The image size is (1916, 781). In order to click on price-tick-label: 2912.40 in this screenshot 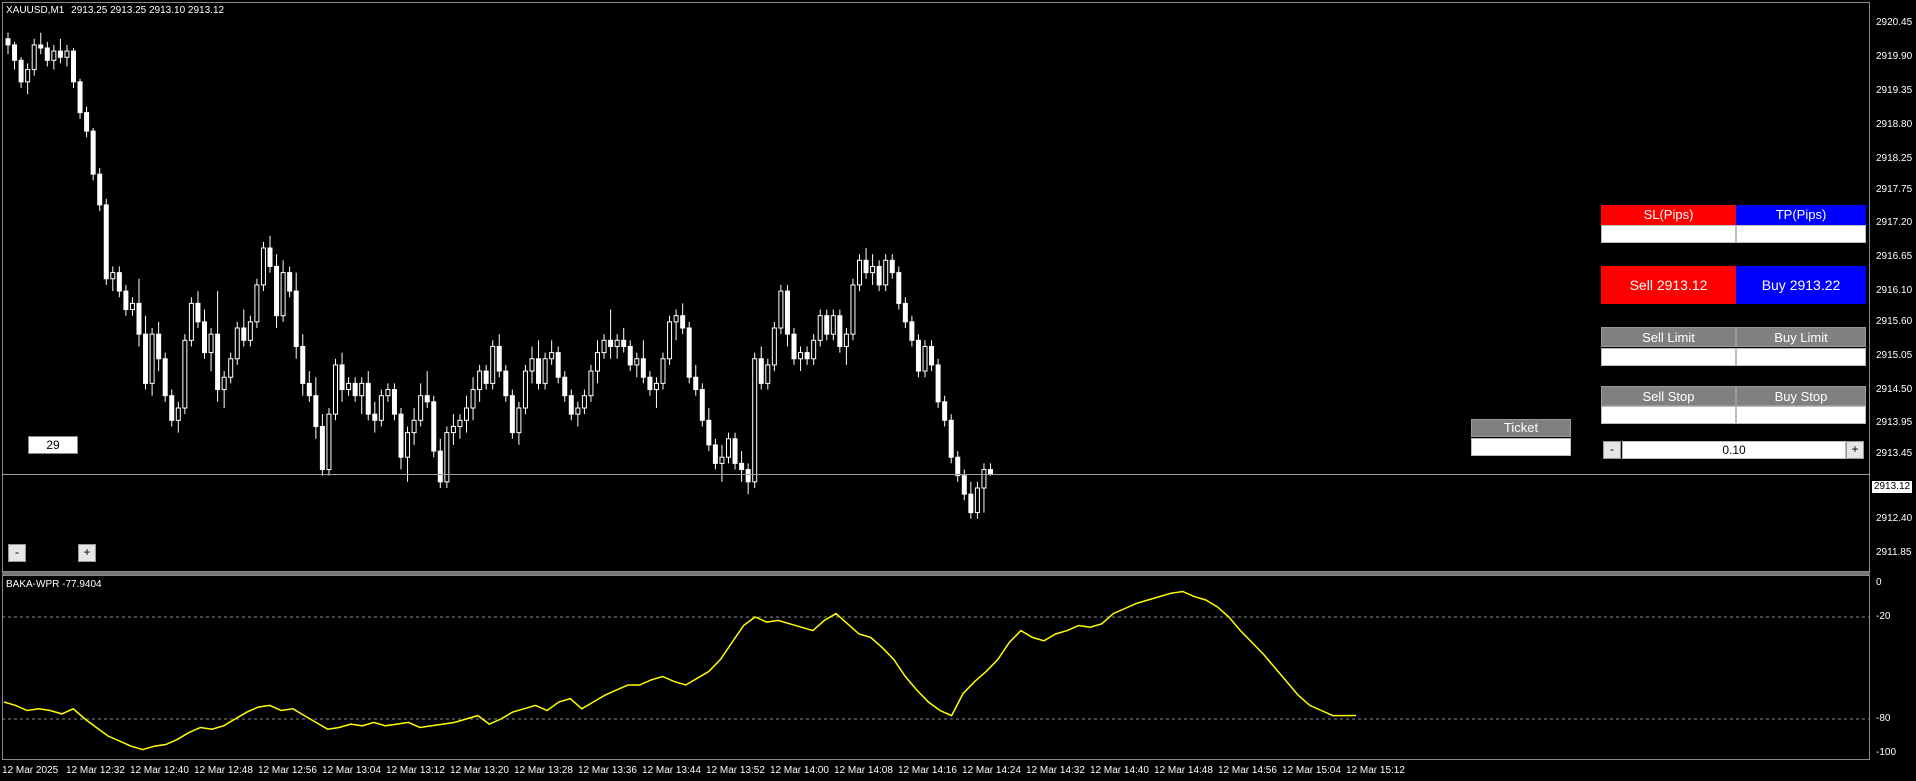, I will do `click(1894, 518)`.